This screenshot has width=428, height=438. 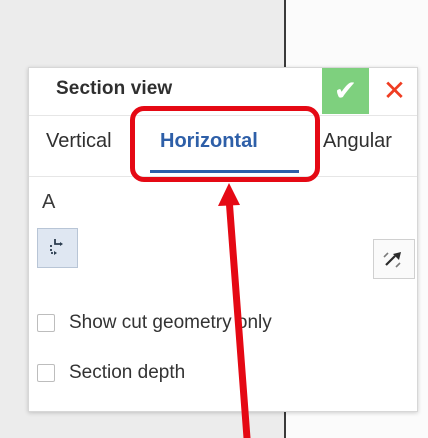 I want to click on active-tab-indicator, so click(x=224, y=171).